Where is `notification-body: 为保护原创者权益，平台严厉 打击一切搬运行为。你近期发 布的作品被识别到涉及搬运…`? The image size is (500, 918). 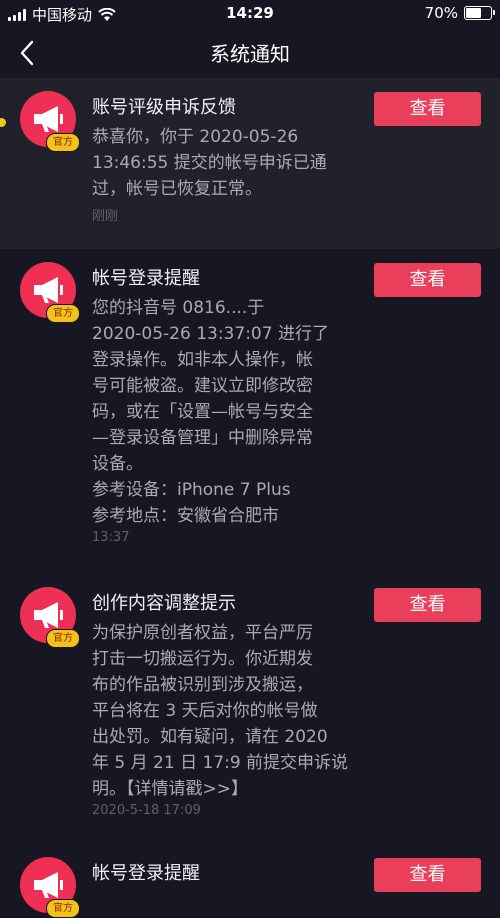
notification-body: 为保护原创者权益，平台严厉 打击一切搬运行为。你近期发 布的作品被识别到涉及搬运… is located at coordinates (220, 711).